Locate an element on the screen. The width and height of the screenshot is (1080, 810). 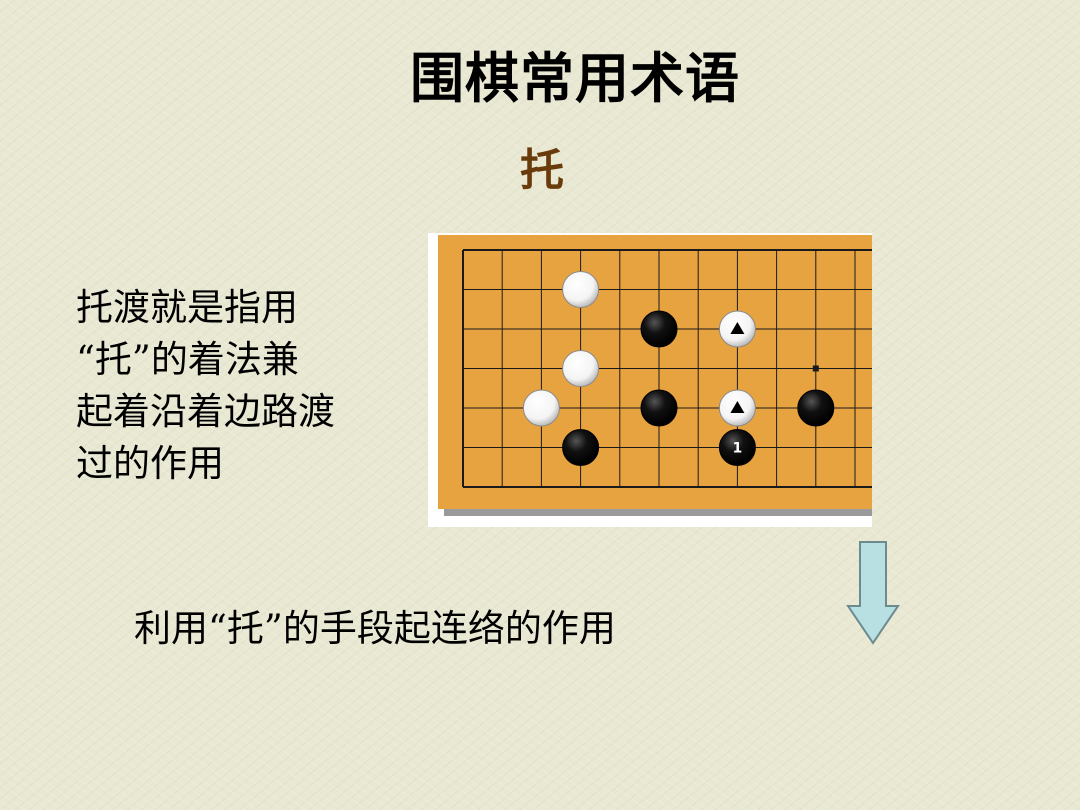
description-line: 起着沿着边路渡 is located at coordinates (205, 411).